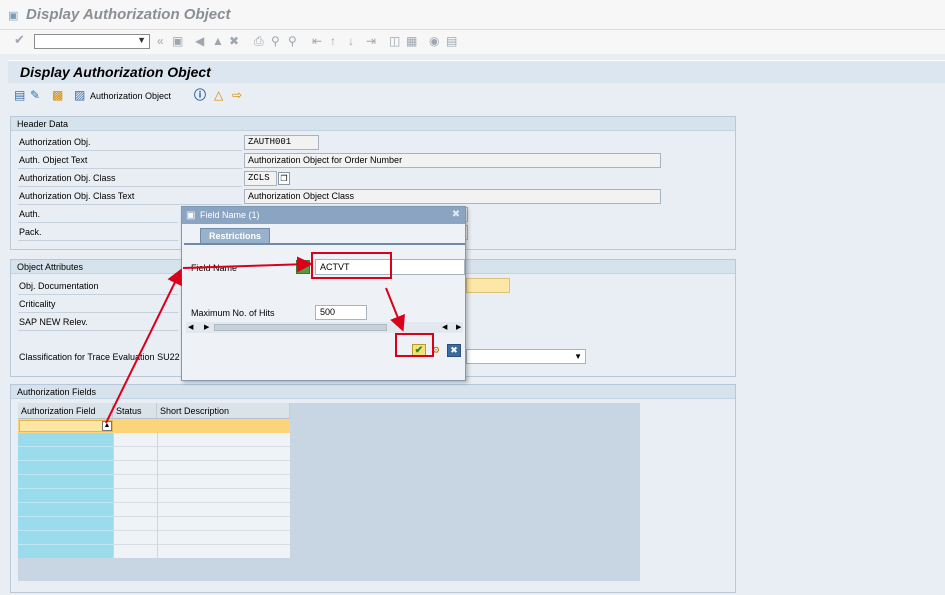 This screenshot has width=945, height=595. What do you see at coordinates (143, 346) in the screenshot?
I see `arrow-to-field-name` at bounding box center [143, 346].